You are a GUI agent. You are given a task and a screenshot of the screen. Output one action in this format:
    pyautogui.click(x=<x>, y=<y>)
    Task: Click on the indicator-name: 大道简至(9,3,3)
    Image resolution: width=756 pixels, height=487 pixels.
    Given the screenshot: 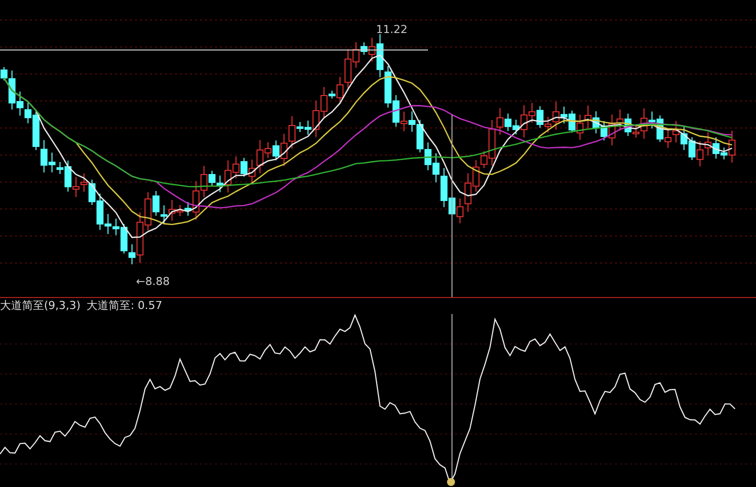 What is the action you would take?
    pyautogui.click(x=40, y=306)
    